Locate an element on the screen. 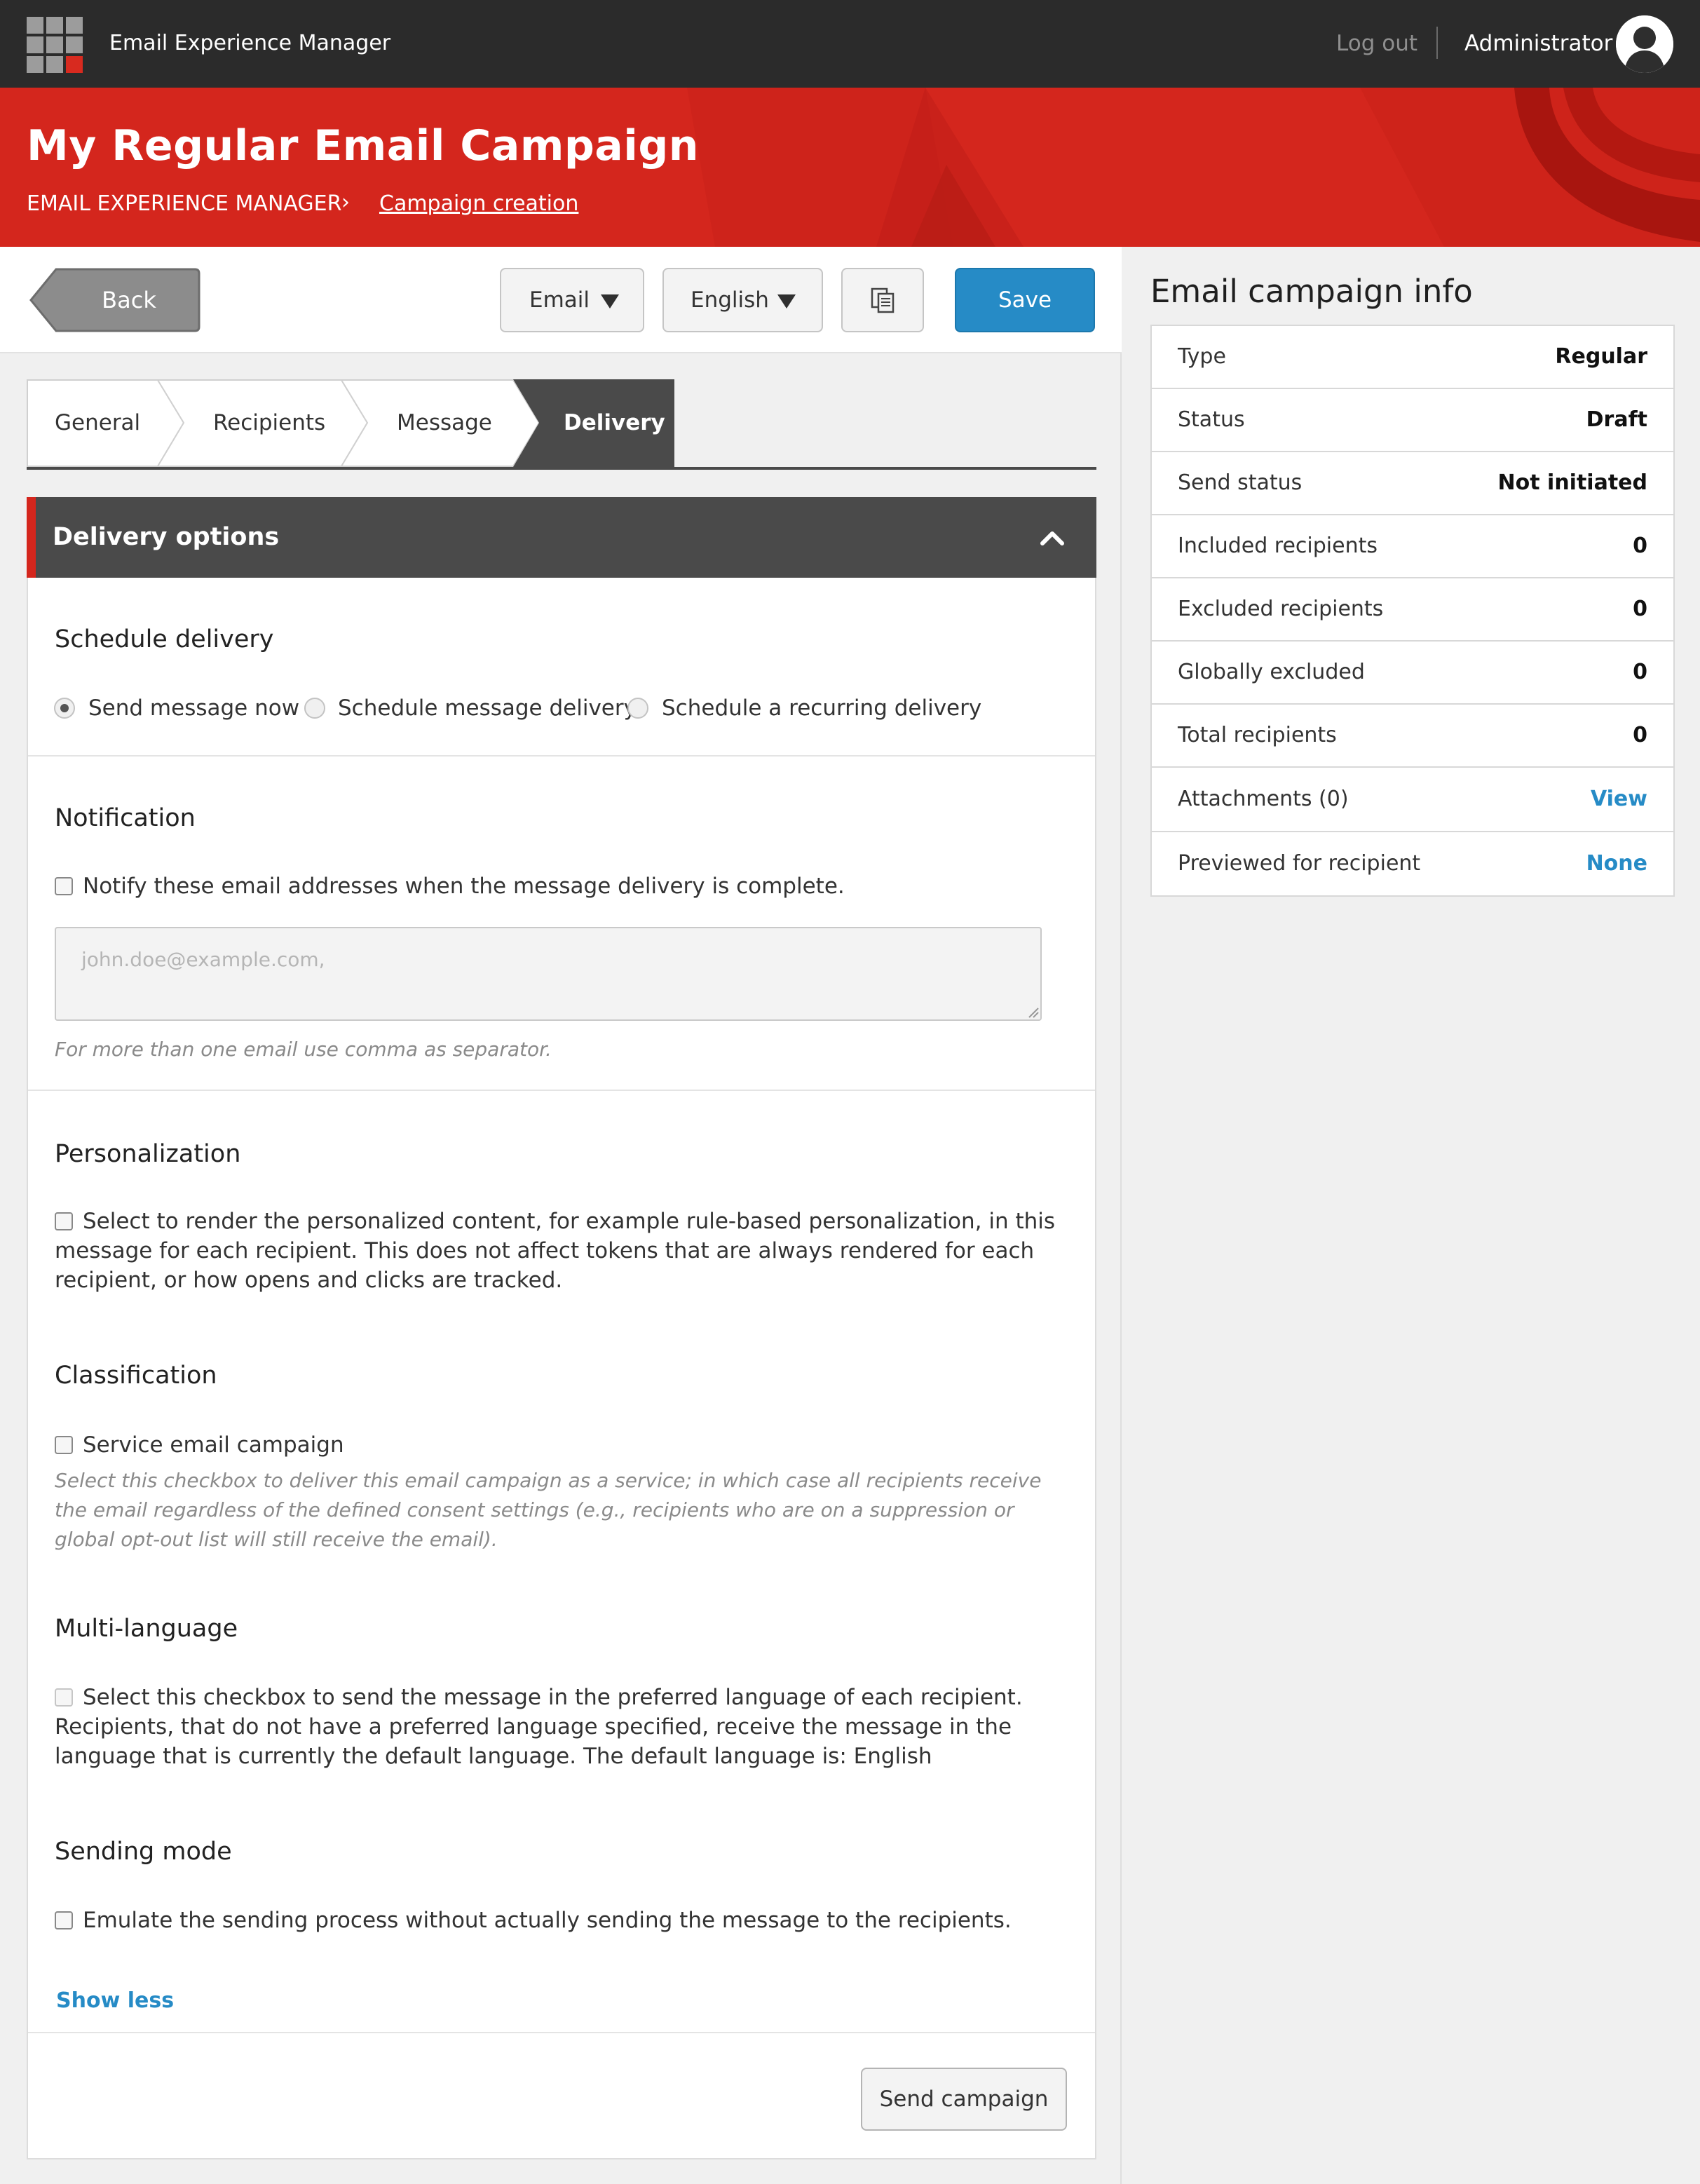  language-select: English is located at coordinates (742, 300).